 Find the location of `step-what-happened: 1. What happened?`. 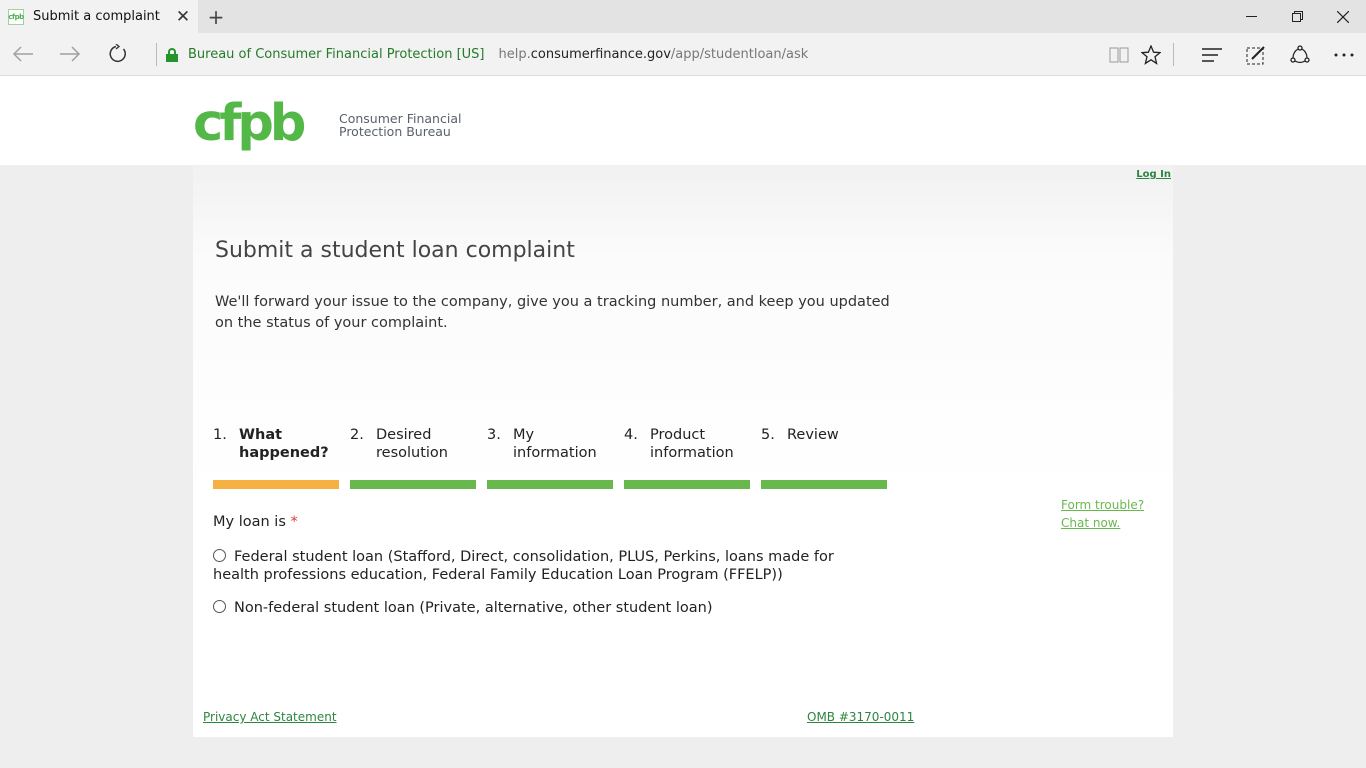

step-what-happened: 1. What happened? is located at coordinates (281, 457).